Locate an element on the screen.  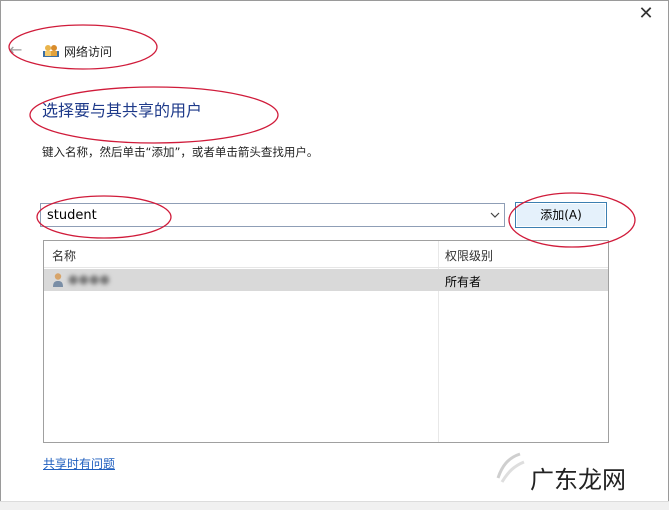
chevron-down-icon is located at coordinates (495, 215).